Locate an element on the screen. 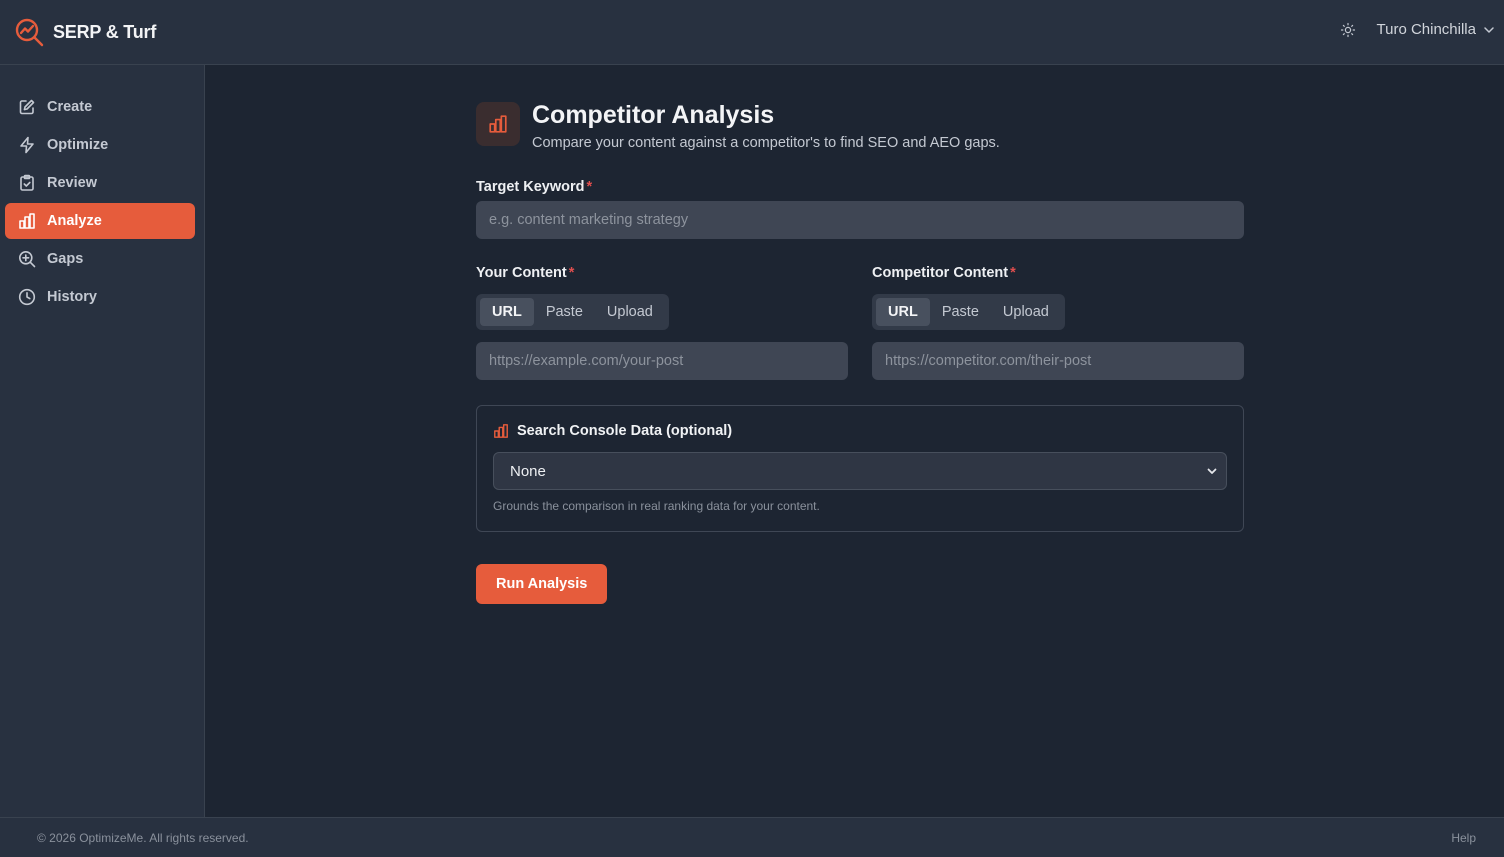 The image size is (1504, 857). run-analysis-button: Run Analysis is located at coordinates (542, 584).